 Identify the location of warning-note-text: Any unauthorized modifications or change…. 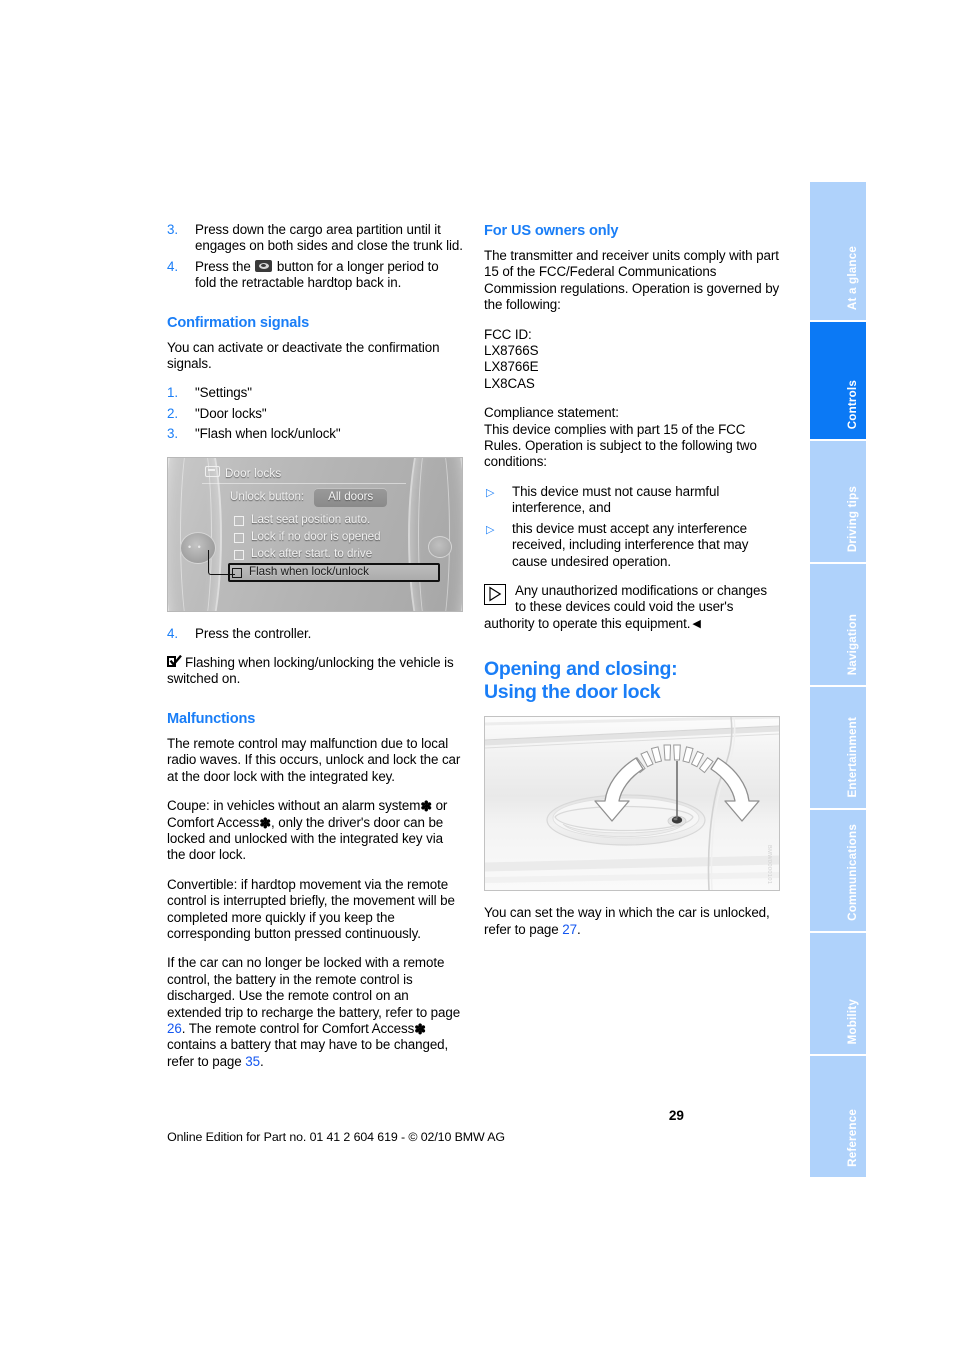
(625, 606).